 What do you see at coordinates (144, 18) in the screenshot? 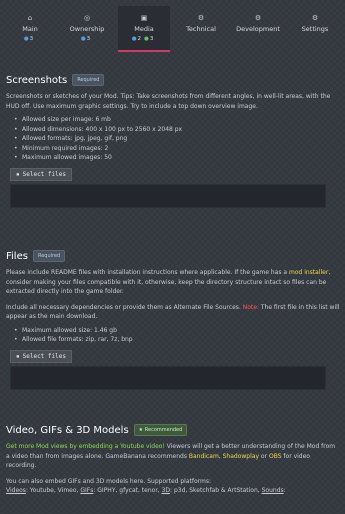
I see `media-icon: ▣` at bounding box center [144, 18].